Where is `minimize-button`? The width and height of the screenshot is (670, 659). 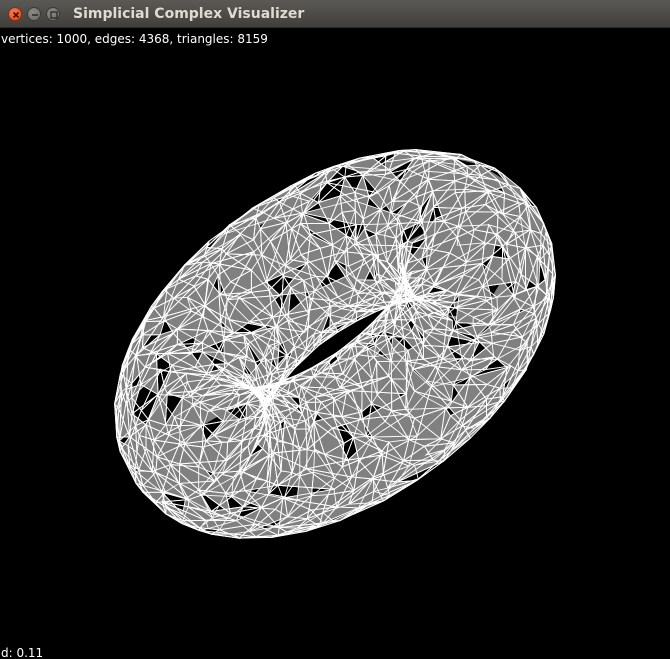 minimize-button is located at coordinates (34, 14).